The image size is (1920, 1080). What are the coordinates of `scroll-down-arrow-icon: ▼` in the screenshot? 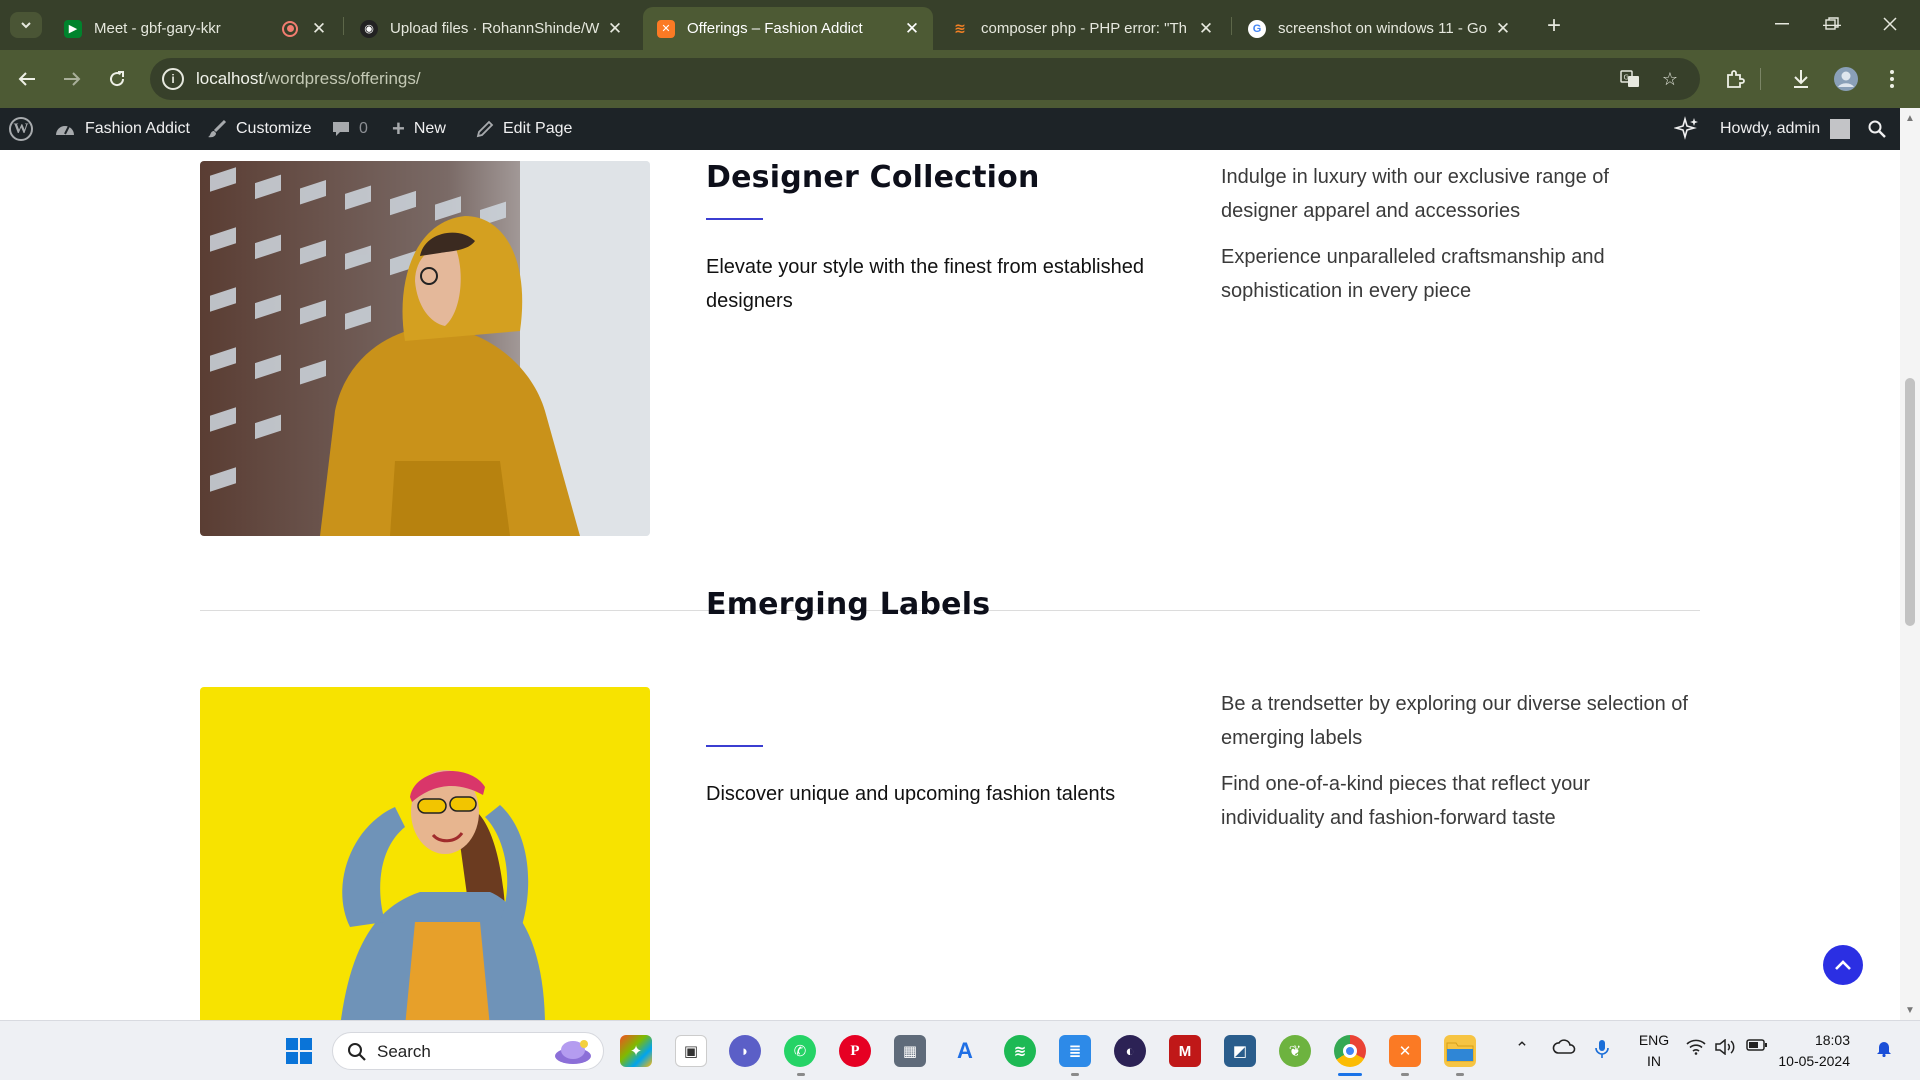 It's located at (1910, 1010).